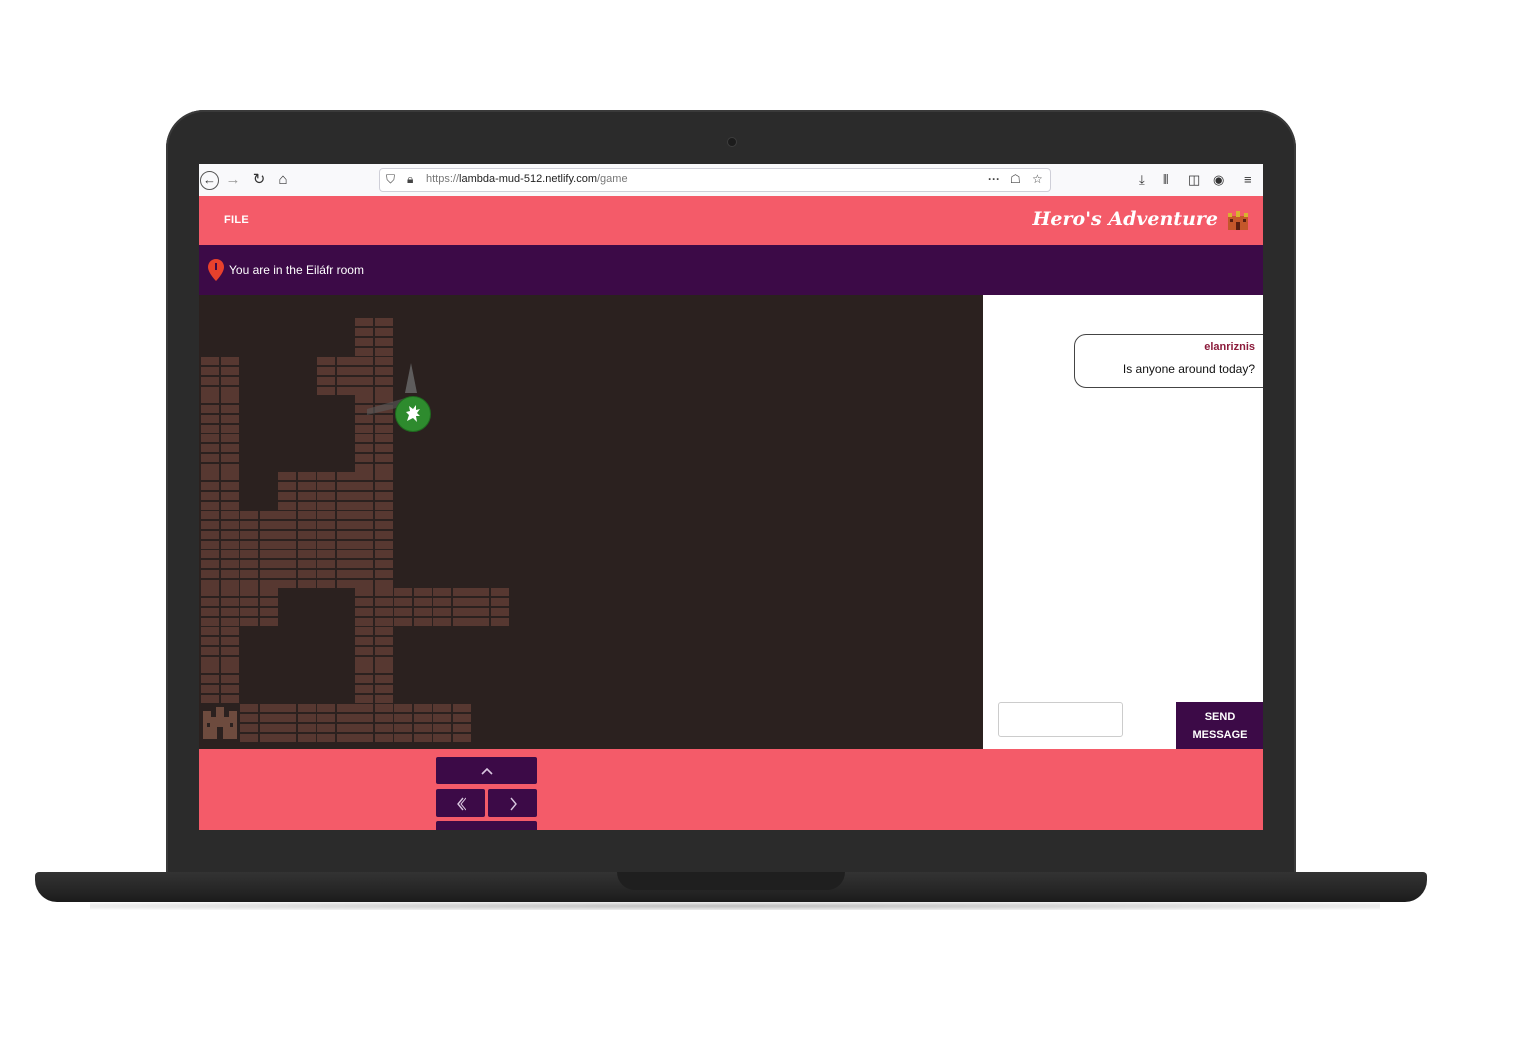 This screenshot has height=1037, width=1513. Describe the element at coordinates (731, 220) in the screenshot. I see `app-header: FILE Hero's Adventure` at that location.